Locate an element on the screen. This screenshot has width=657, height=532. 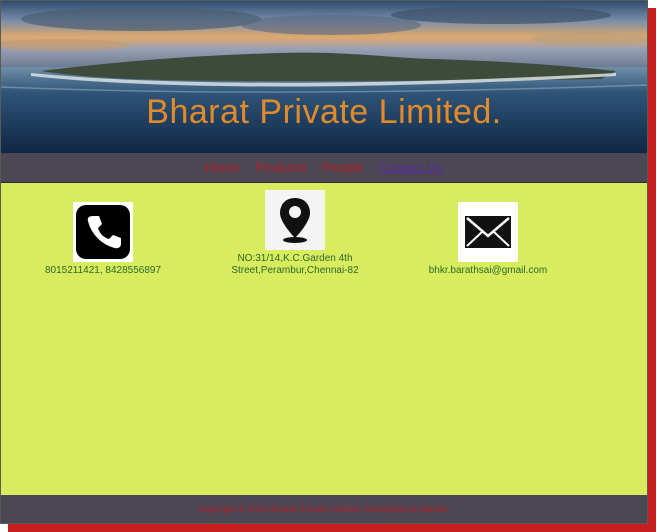
phone-contact: 8015211421, 8428556897 is located at coordinates (103, 239).